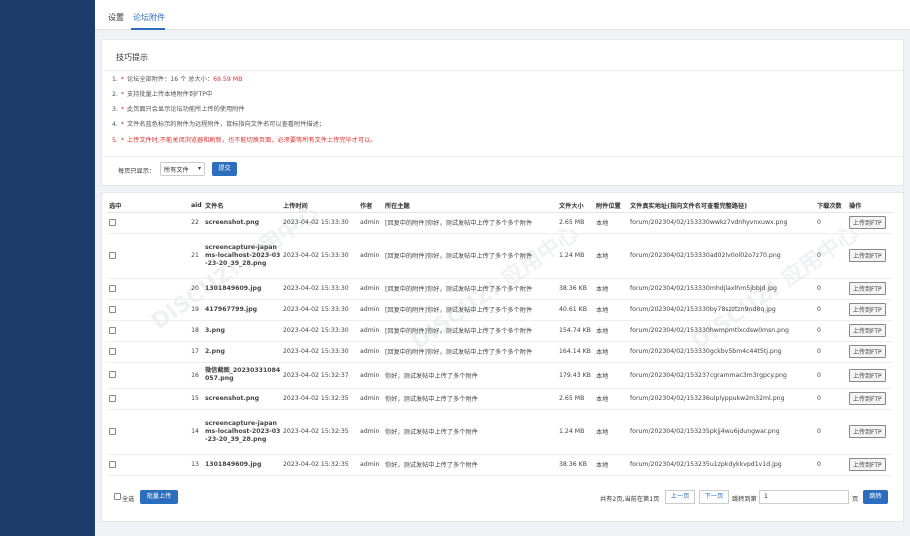 This screenshot has height=536, width=910. What do you see at coordinates (242, 352) in the screenshot?
I see `filename-cell: 2.png` at bounding box center [242, 352].